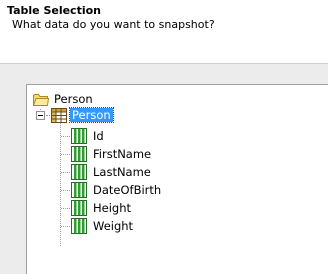 This screenshot has width=328, height=274. I want to click on tree-node-column: FirstName, so click(112, 154).